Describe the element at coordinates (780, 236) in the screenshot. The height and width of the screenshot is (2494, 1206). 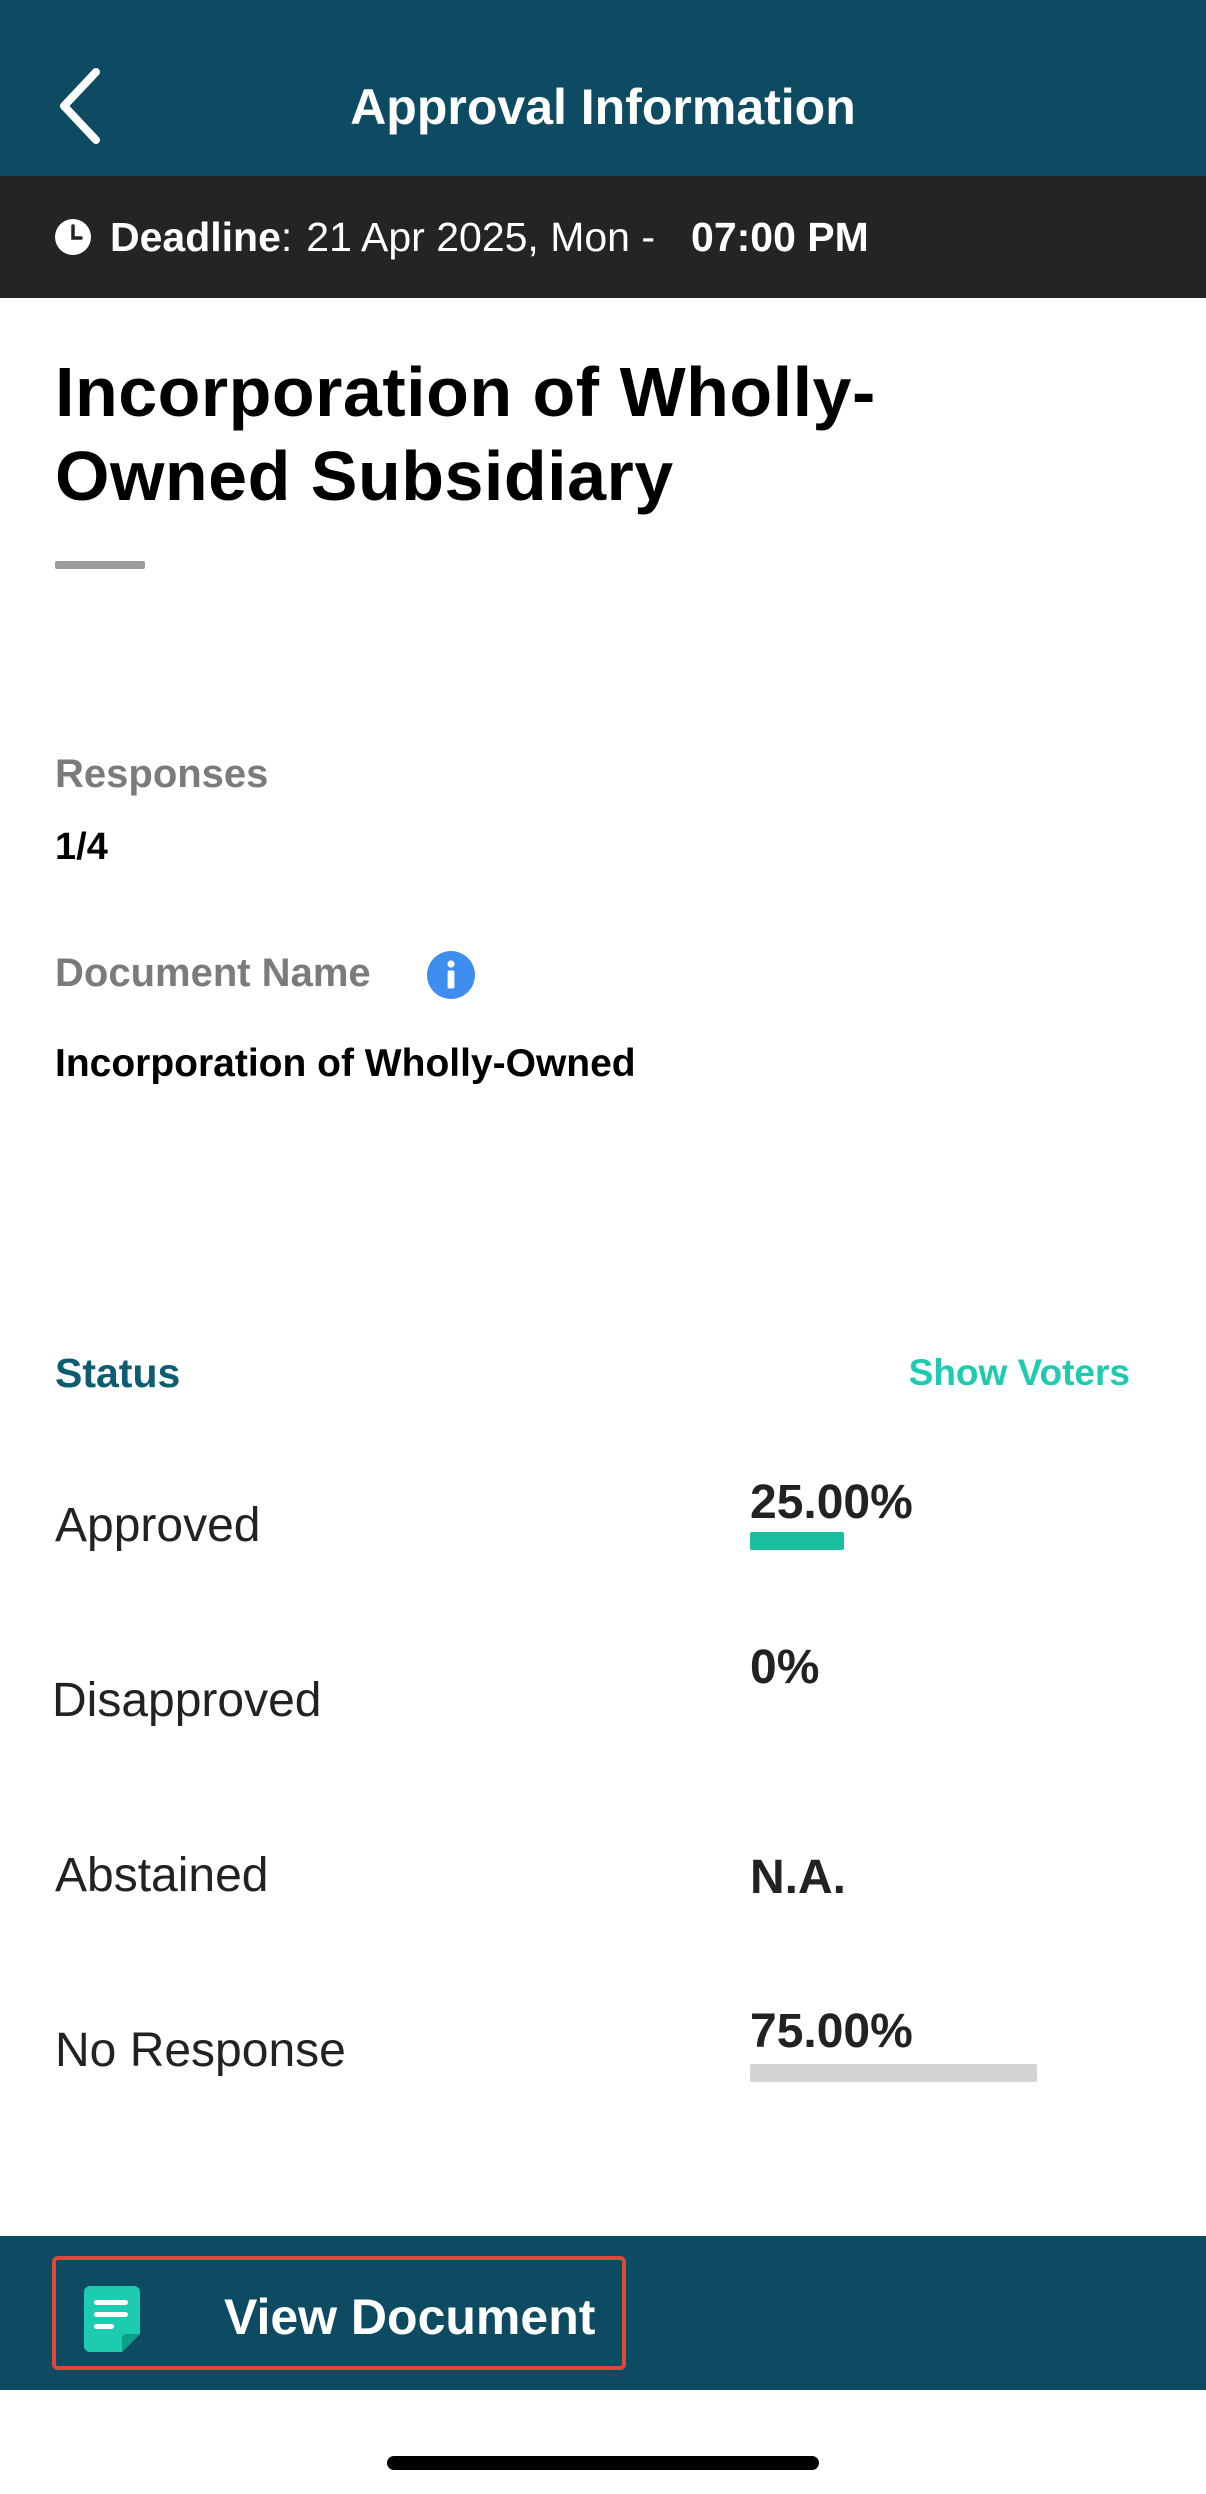
I see `deadline-time: 07:00 PM` at that location.